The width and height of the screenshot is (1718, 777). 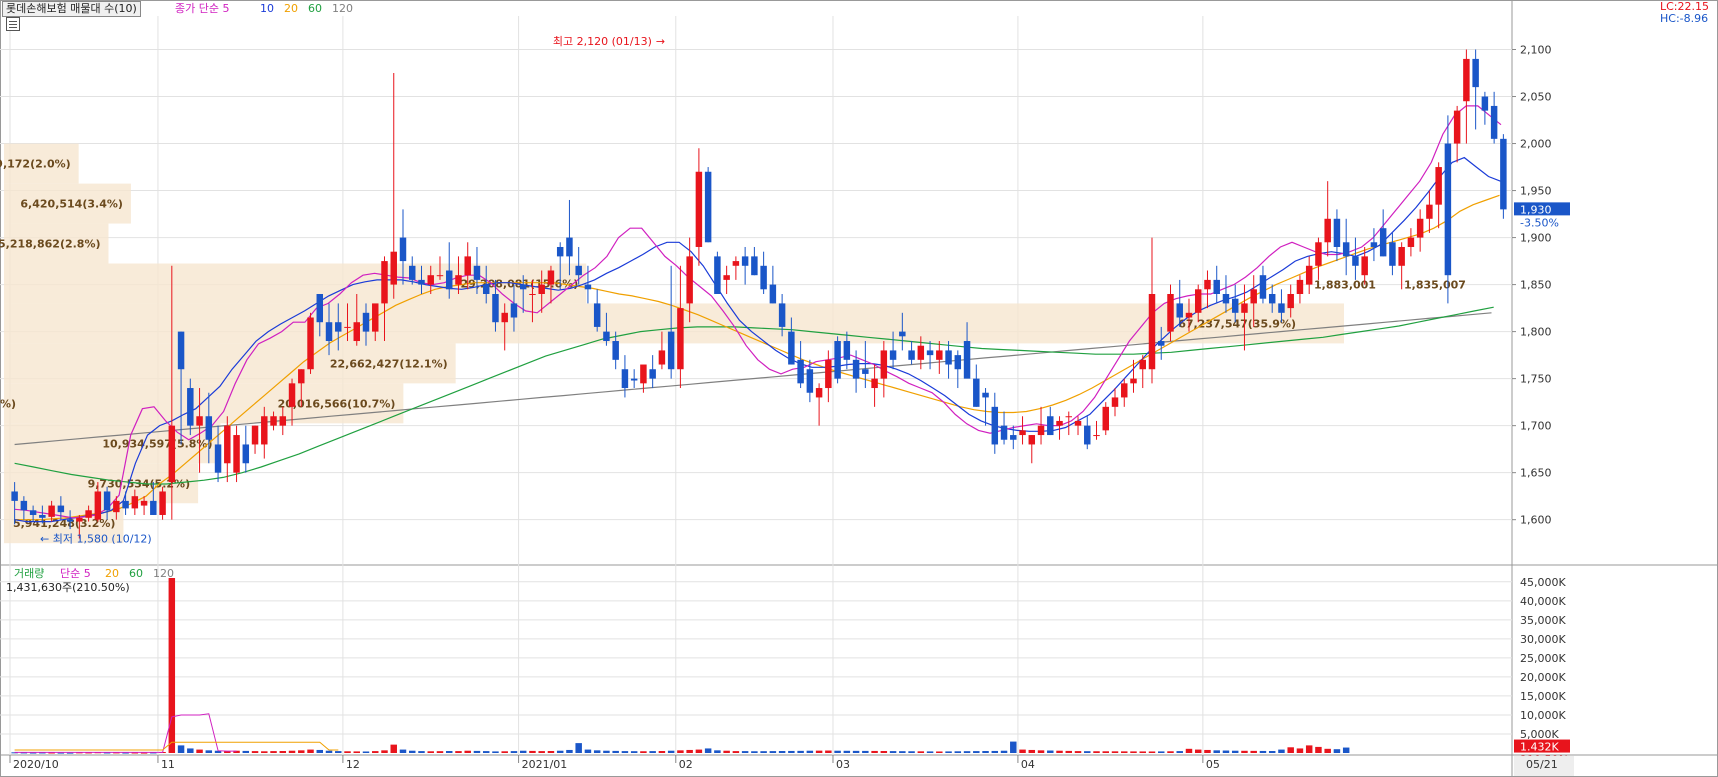 What do you see at coordinates (1028, 764) in the screenshot?
I see `date-tick-label: 04` at bounding box center [1028, 764].